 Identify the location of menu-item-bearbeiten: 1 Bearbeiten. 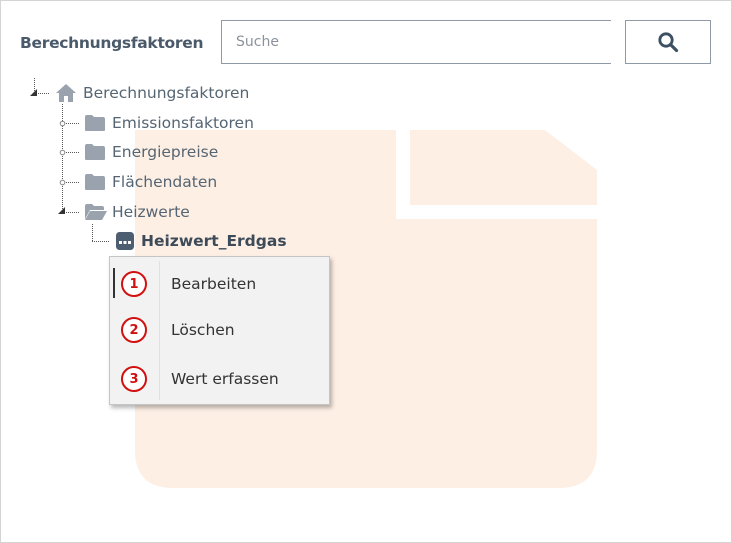
(219, 284).